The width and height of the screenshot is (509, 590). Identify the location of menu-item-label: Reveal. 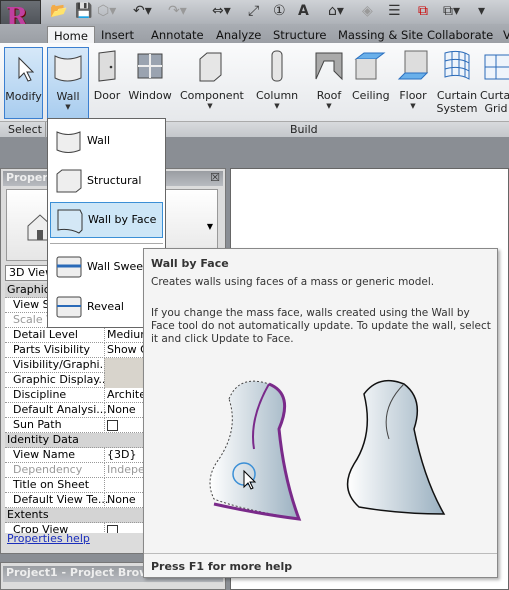
(105, 306).